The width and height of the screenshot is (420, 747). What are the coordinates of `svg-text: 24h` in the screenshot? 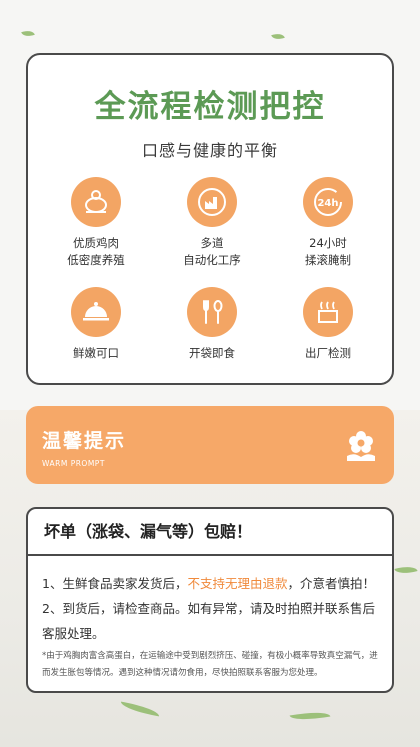 It's located at (327, 203).